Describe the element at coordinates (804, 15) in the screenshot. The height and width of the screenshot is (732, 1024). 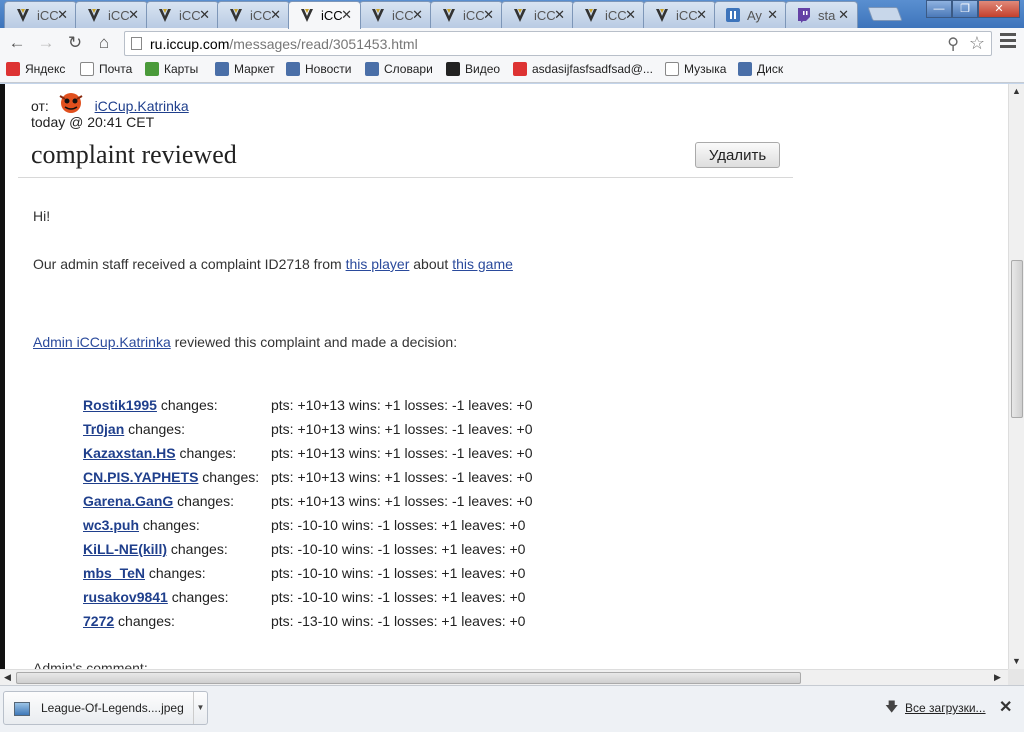
I see `twitch-favicon` at that location.